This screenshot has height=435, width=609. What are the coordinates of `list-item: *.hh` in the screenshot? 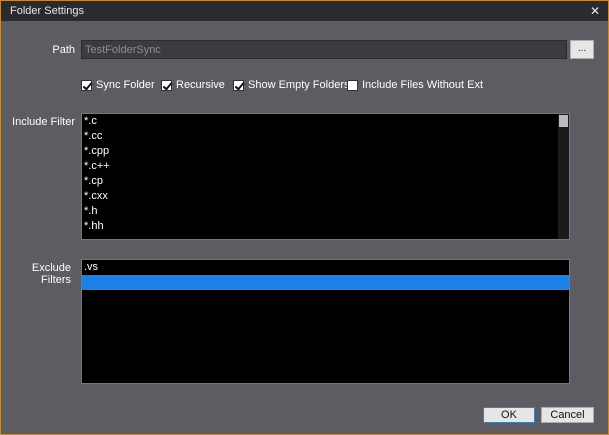 It's located at (325, 226).